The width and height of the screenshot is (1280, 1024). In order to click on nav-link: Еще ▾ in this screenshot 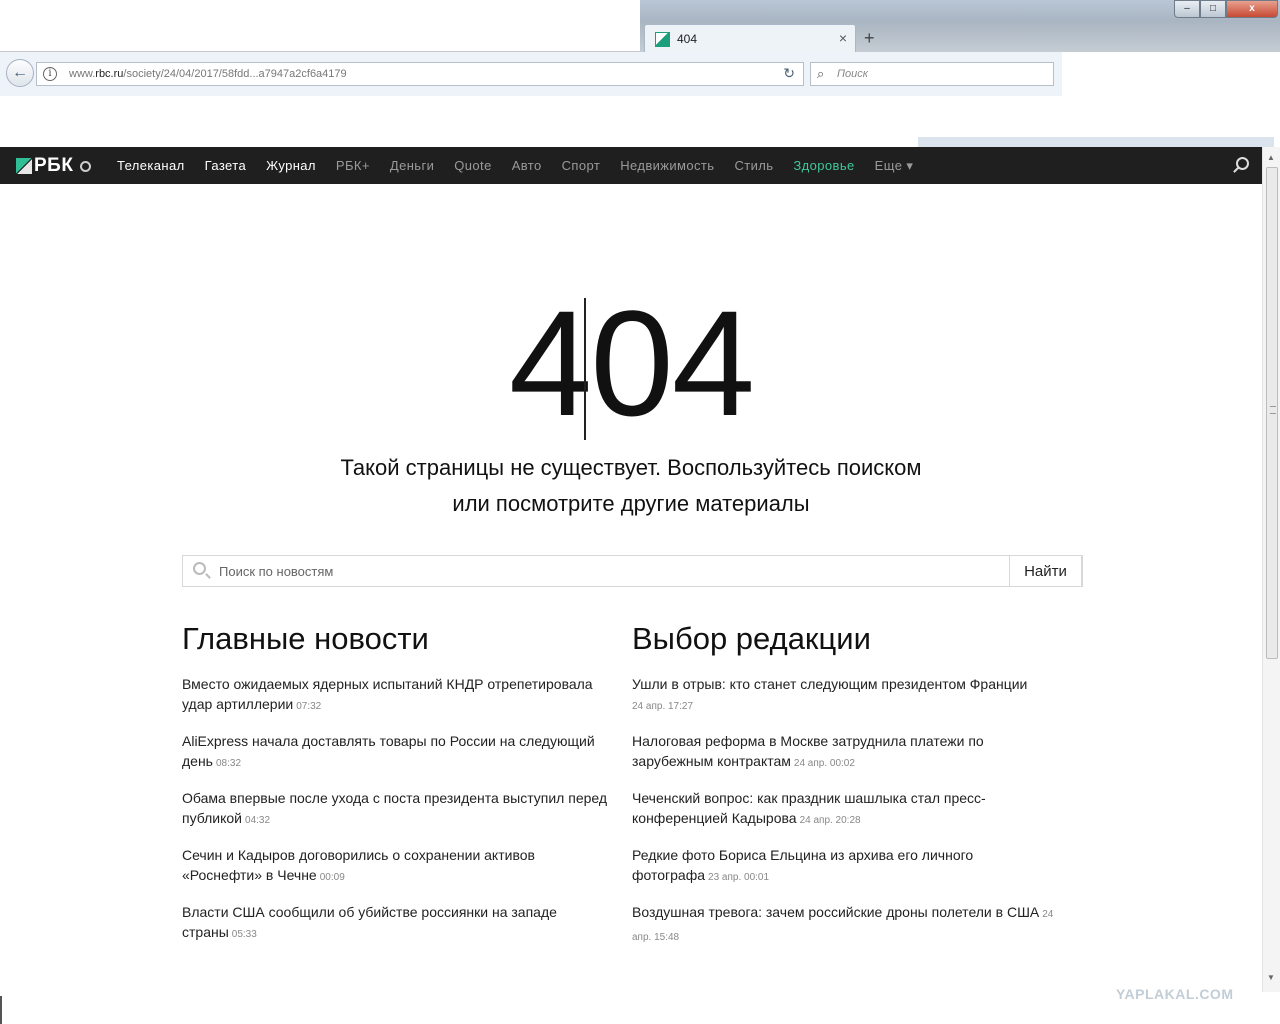, I will do `click(894, 166)`.